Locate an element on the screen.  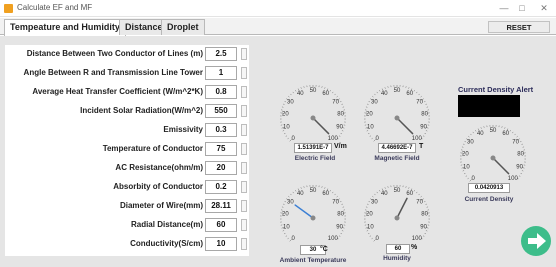
radial-distance-input: 60 is located at coordinates (221, 225).